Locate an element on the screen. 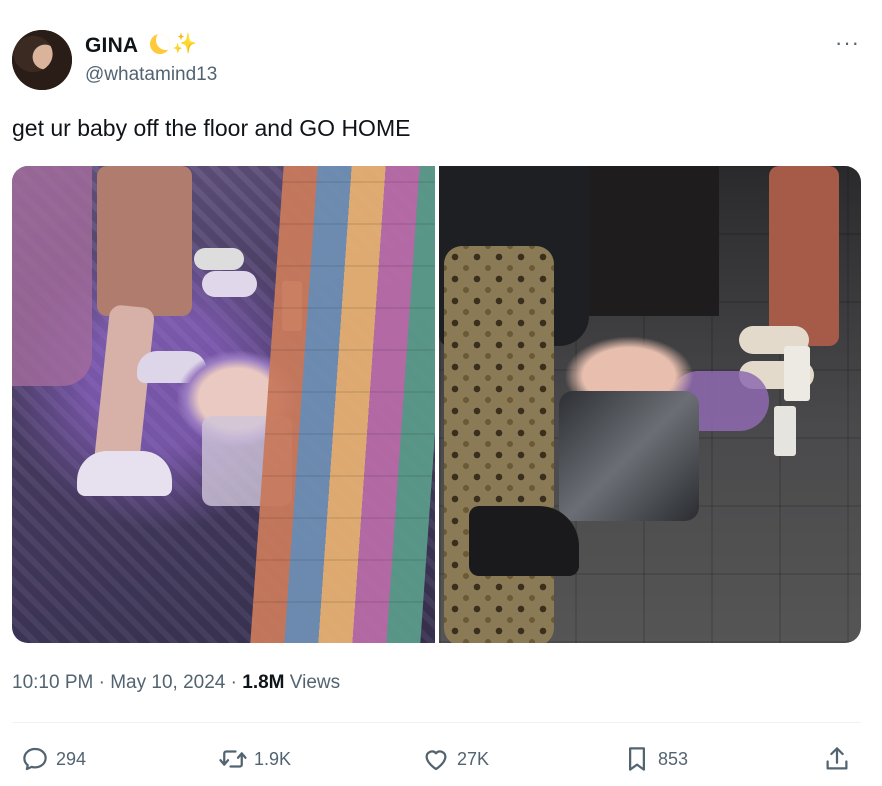  heart-icon is located at coordinates (436, 760).